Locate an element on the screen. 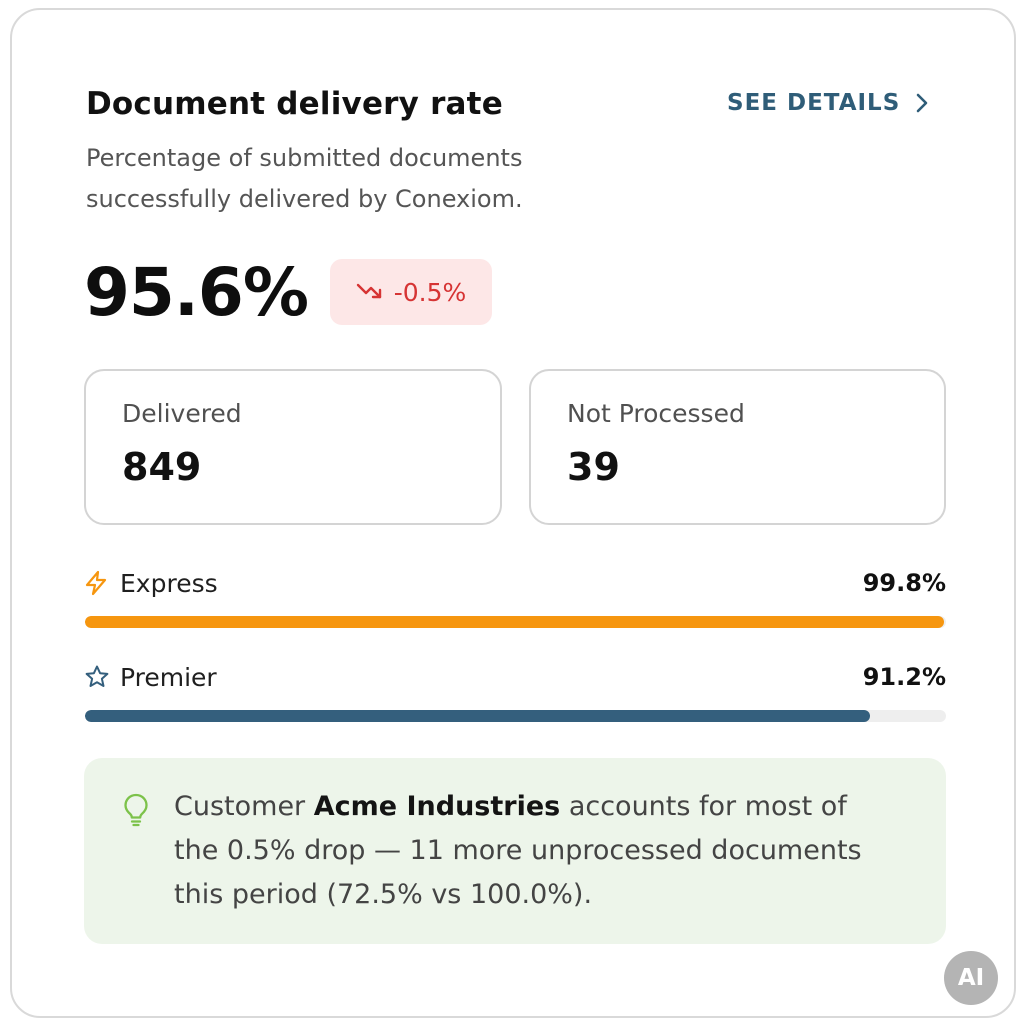 The height and width of the screenshot is (1029, 1024). premier-progress-bar is located at coordinates (515, 716).